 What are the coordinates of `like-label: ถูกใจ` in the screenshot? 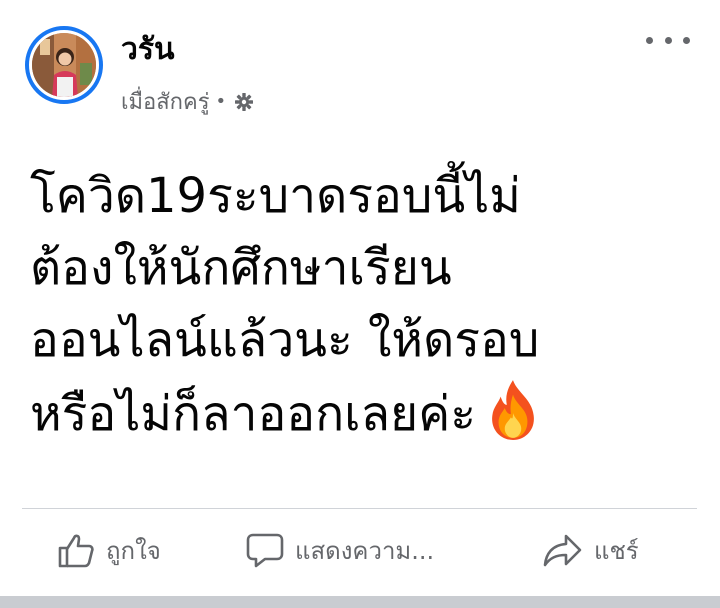 It's located at (133, 550).